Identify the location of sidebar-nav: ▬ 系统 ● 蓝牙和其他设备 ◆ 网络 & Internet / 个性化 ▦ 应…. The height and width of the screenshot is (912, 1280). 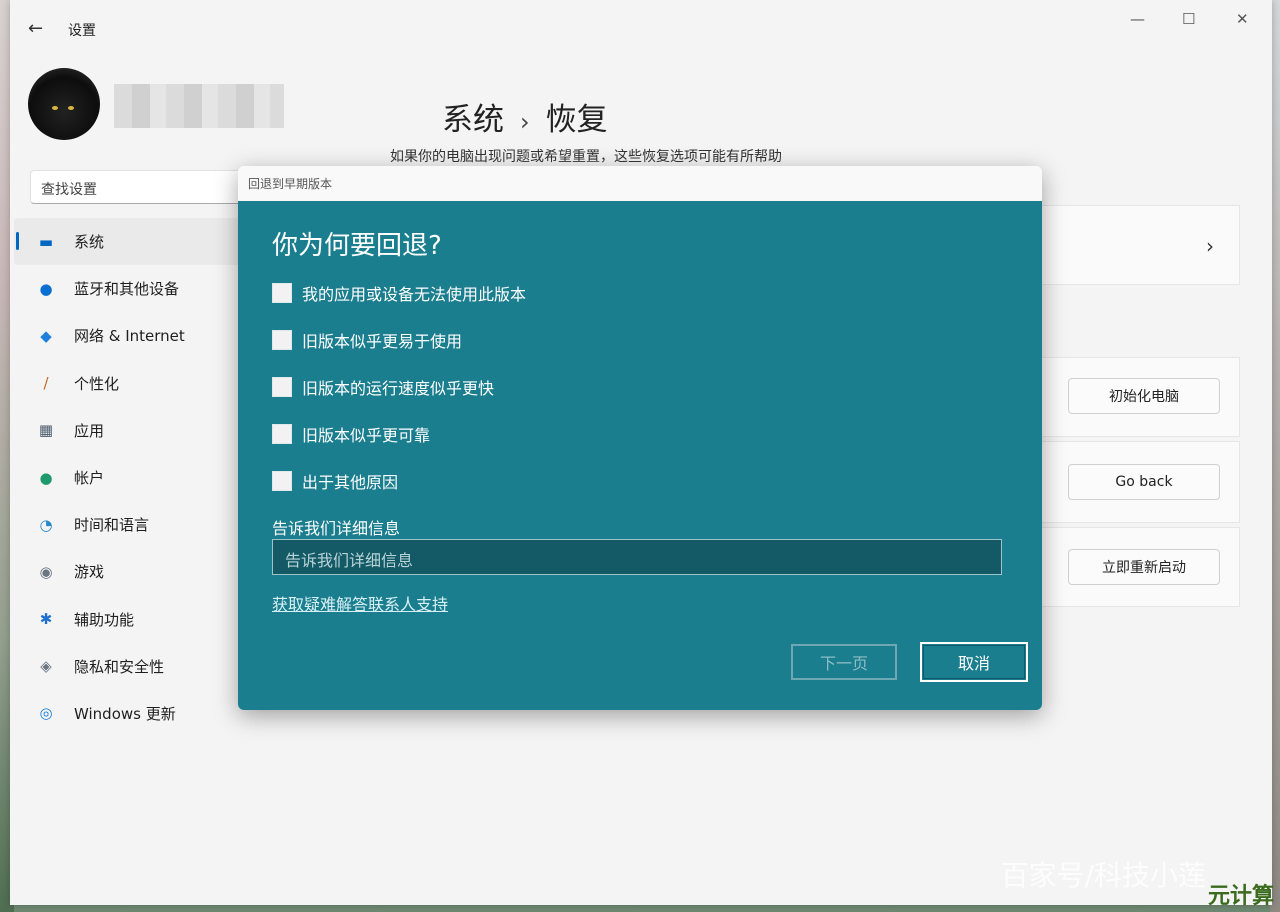
(129, 477).